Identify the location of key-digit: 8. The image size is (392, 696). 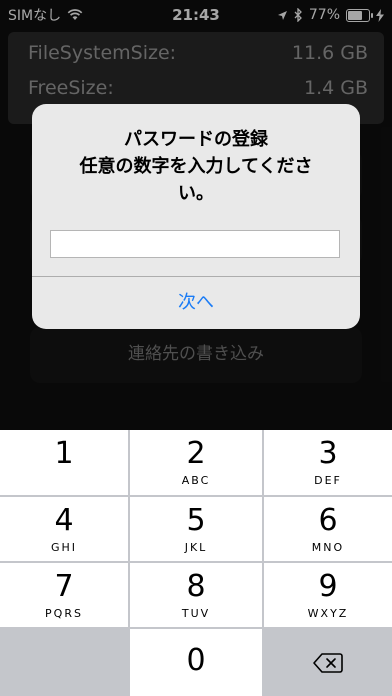
(196, 586).